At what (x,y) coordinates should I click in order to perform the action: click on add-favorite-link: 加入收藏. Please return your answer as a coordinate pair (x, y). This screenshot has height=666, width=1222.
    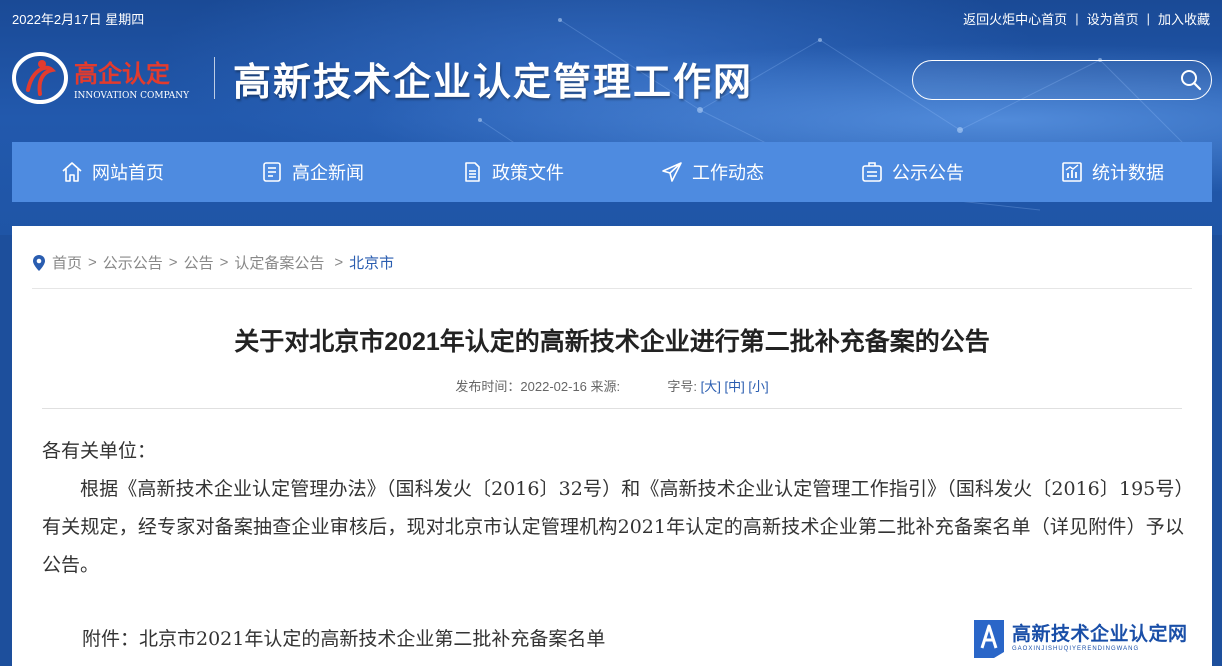
    Looking at the image, I should click on (1184, 18).